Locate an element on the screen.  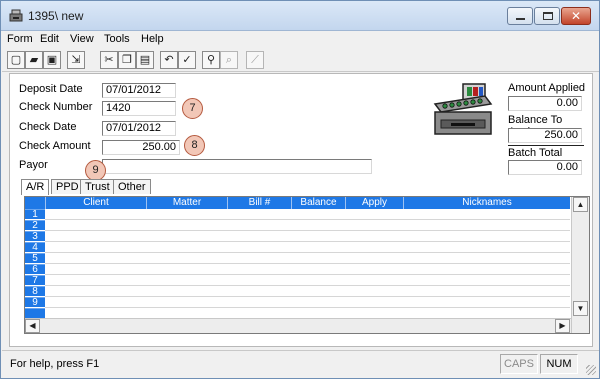
row-number-4: 4 is located at coordinates (35, 247).